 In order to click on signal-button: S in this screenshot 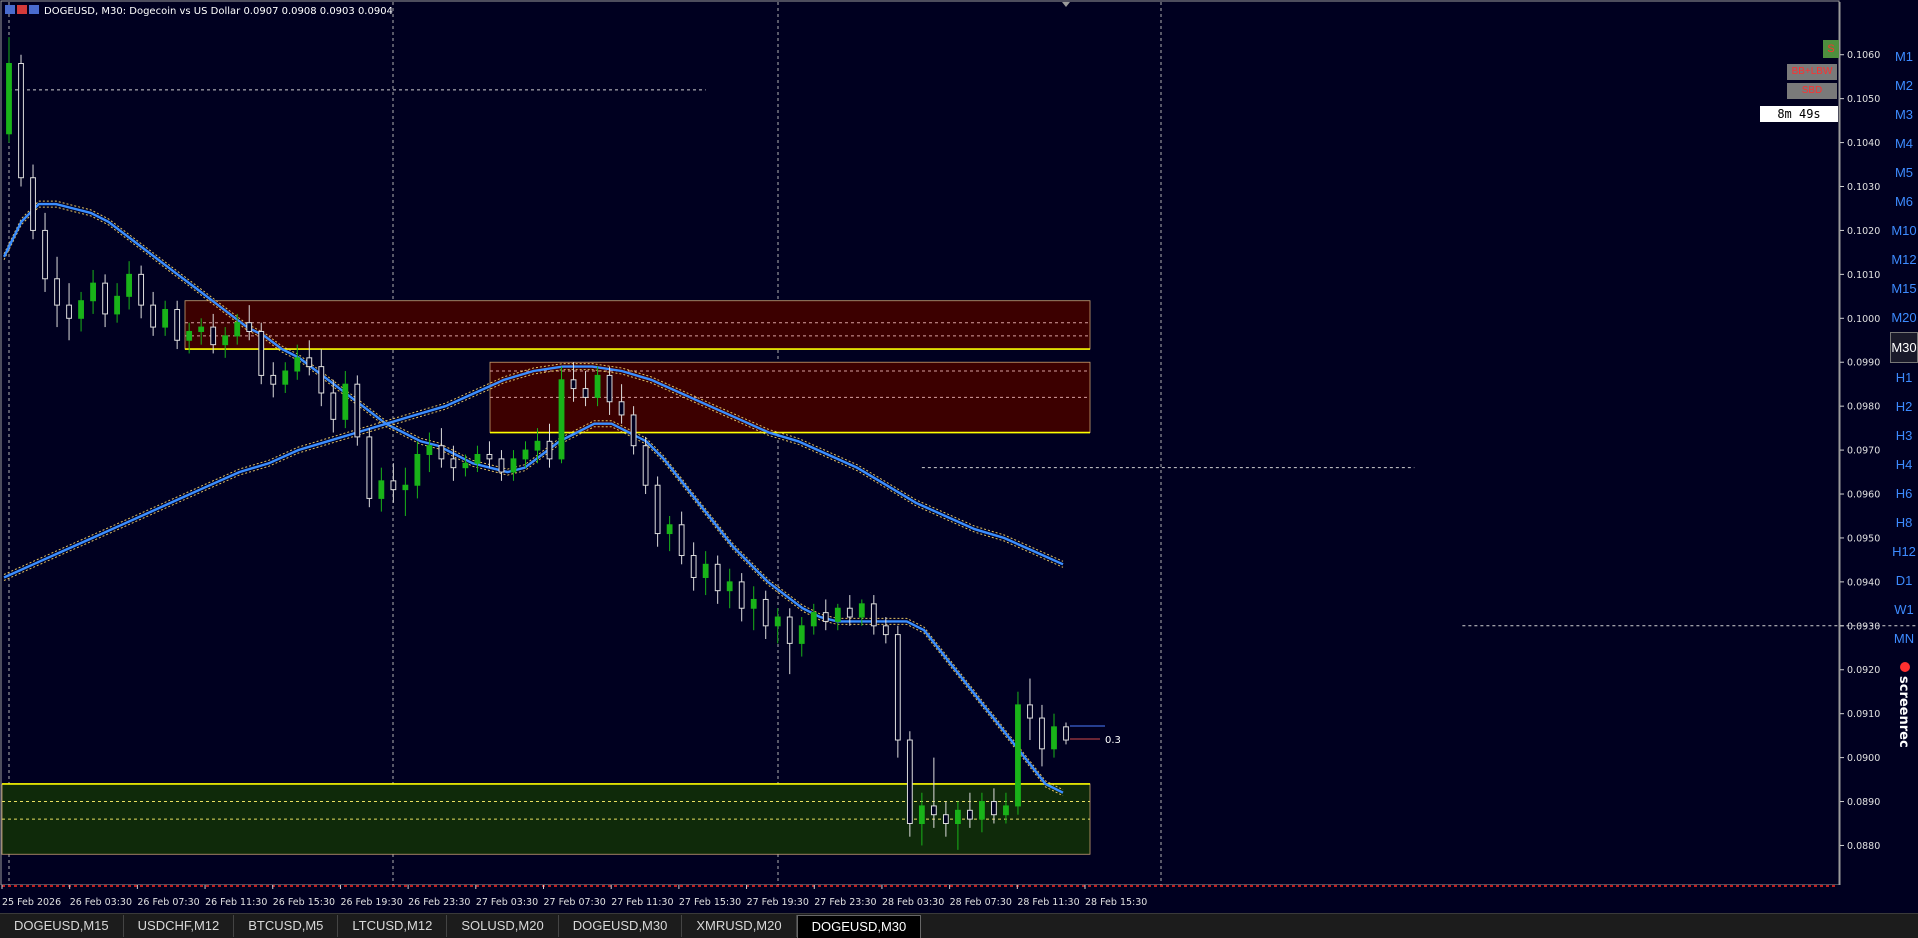, I will do `click(1831, 49)`.